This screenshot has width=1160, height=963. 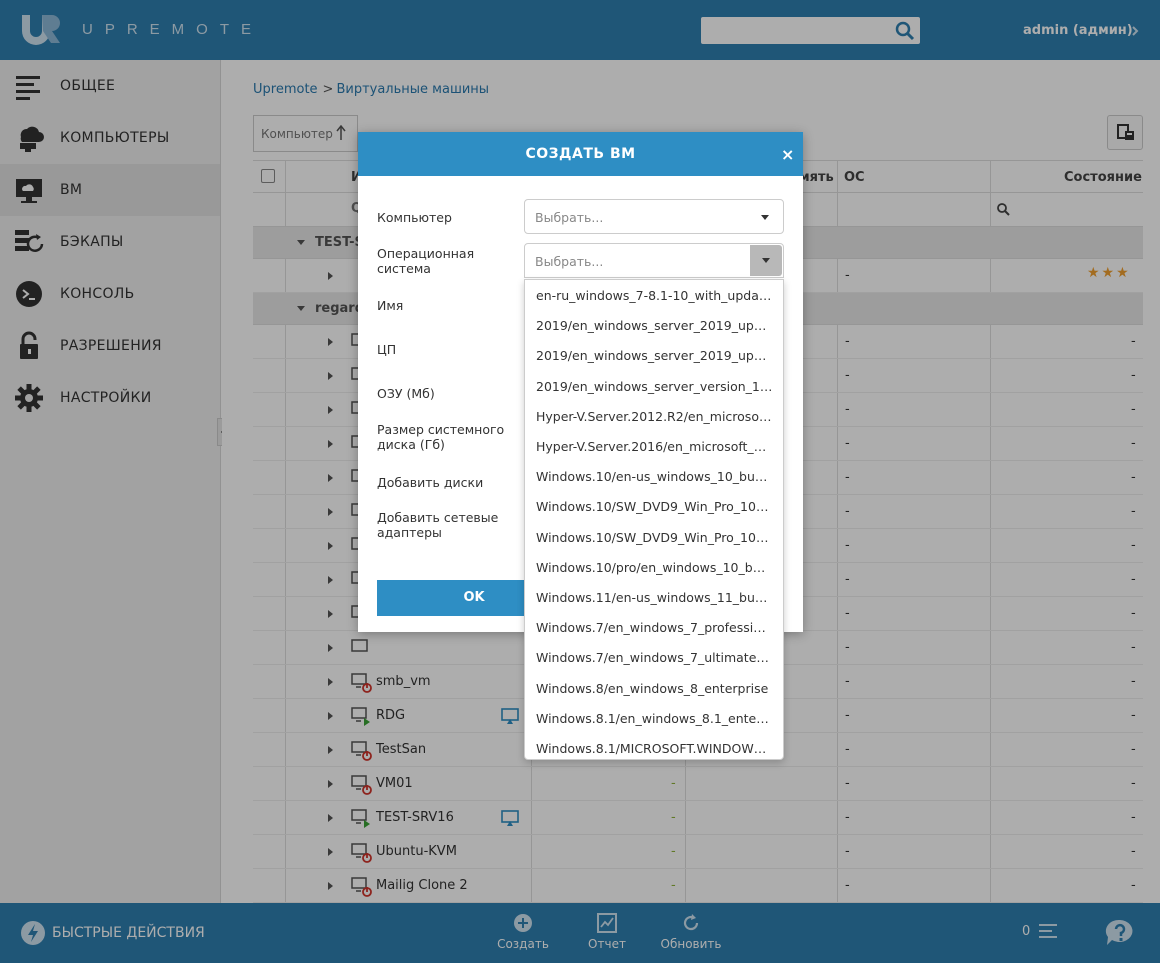 I want to click on cpu-label: ЦП, so click(x=387, y=349).